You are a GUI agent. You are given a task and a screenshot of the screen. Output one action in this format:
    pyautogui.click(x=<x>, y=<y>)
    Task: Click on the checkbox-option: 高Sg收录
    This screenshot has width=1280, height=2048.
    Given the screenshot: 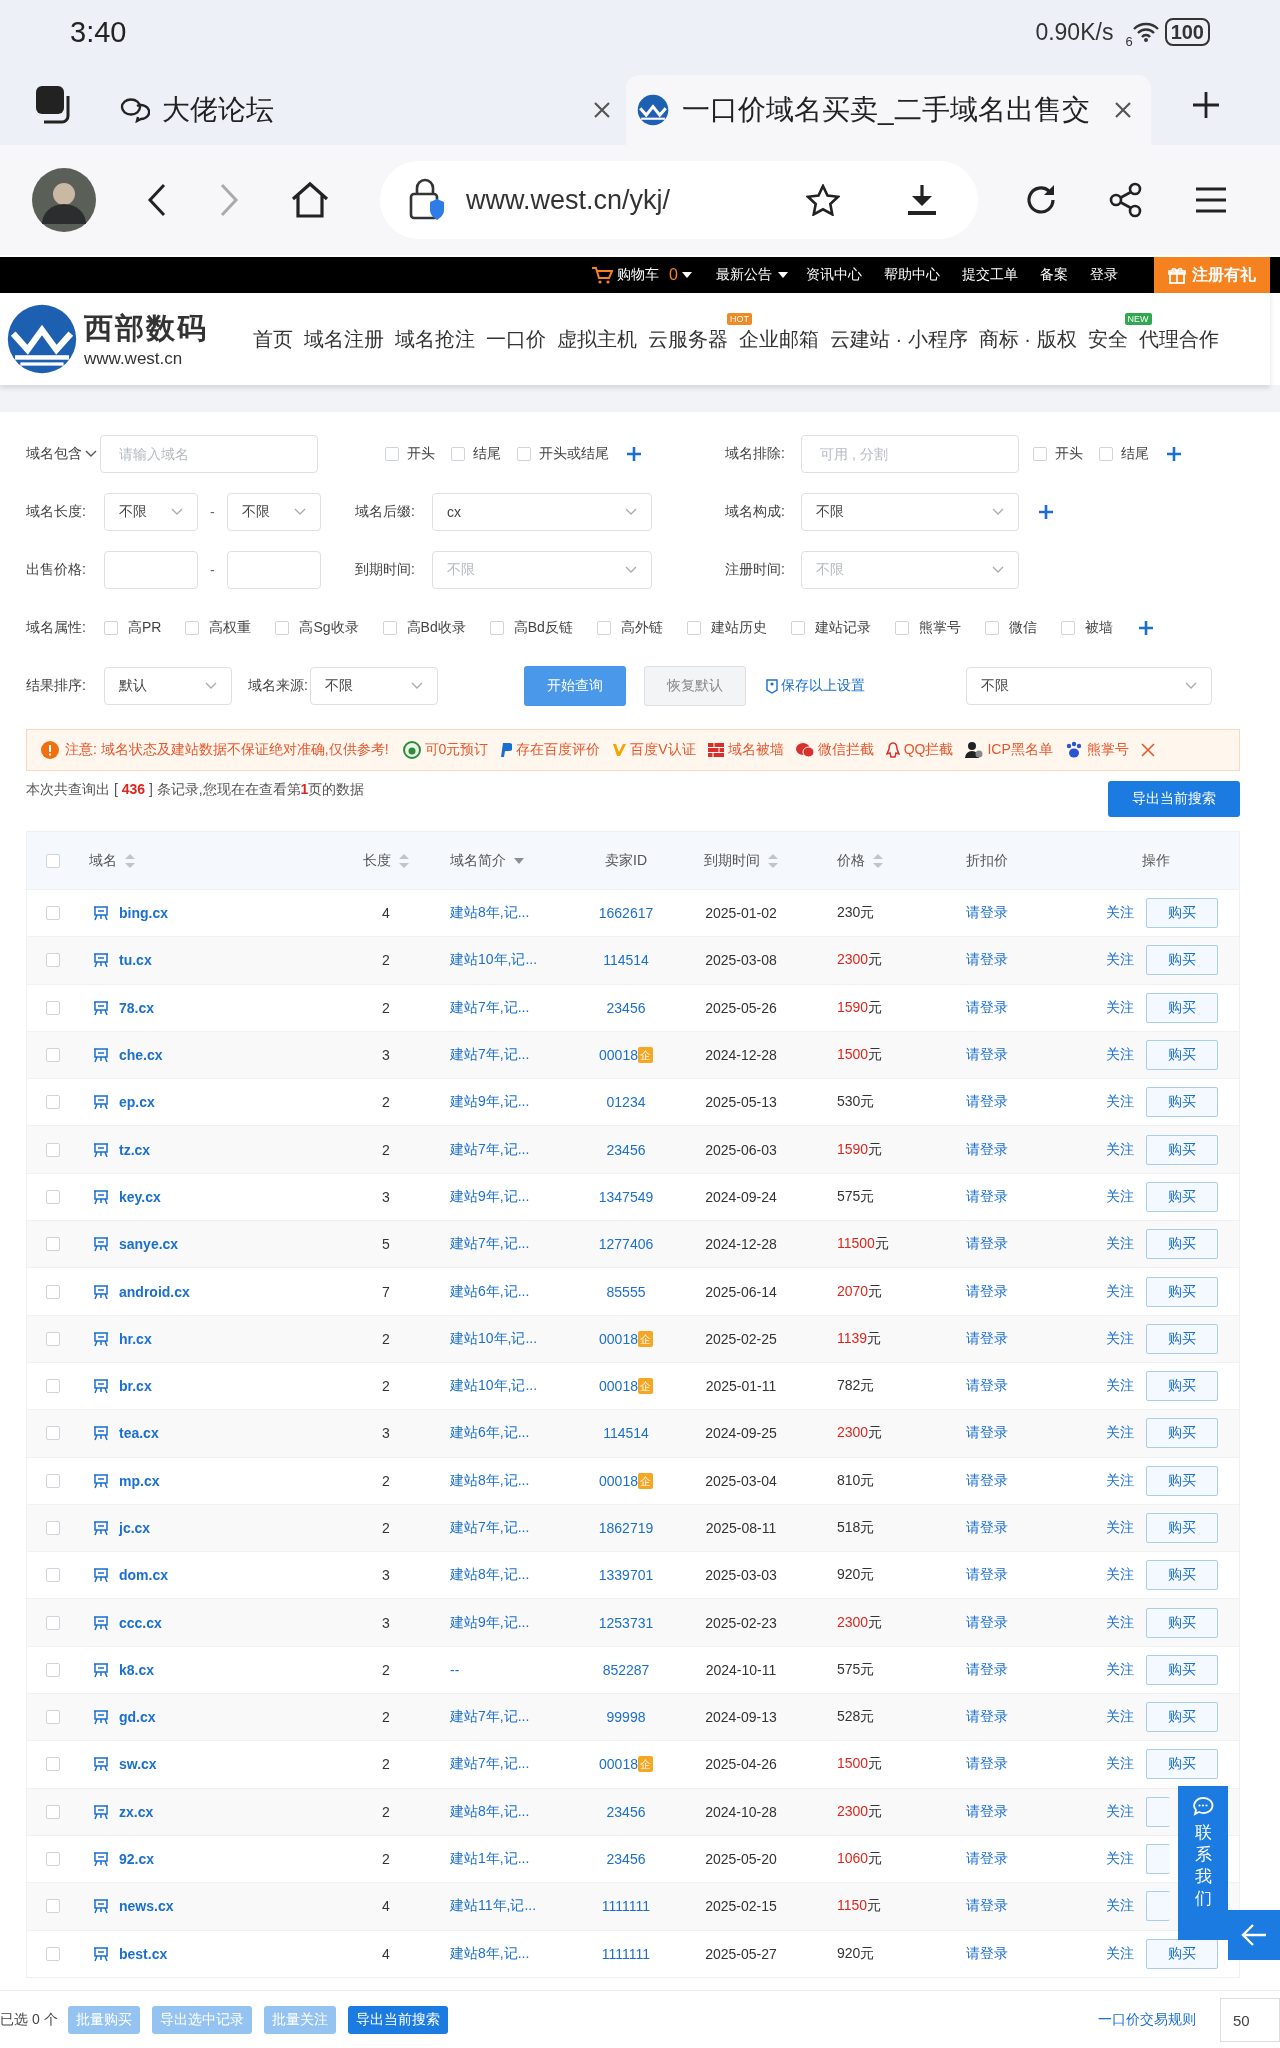 What is the action you would take?
    pyautogui.click(x=317, y=628)
    